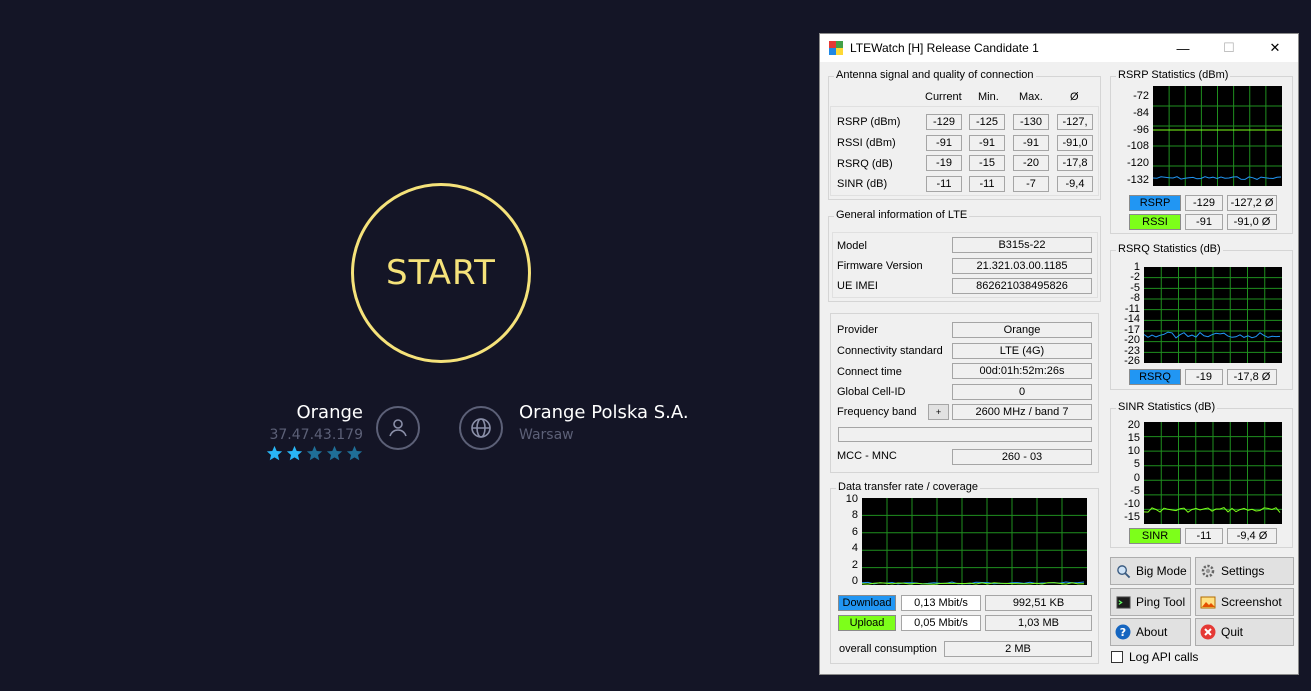 This screenshot has width=1311, height=691. Describe the element at coordinates (1252, 222) in the screenshot. I see `rssi-stat-avg: -91,0 Ø` at that location.